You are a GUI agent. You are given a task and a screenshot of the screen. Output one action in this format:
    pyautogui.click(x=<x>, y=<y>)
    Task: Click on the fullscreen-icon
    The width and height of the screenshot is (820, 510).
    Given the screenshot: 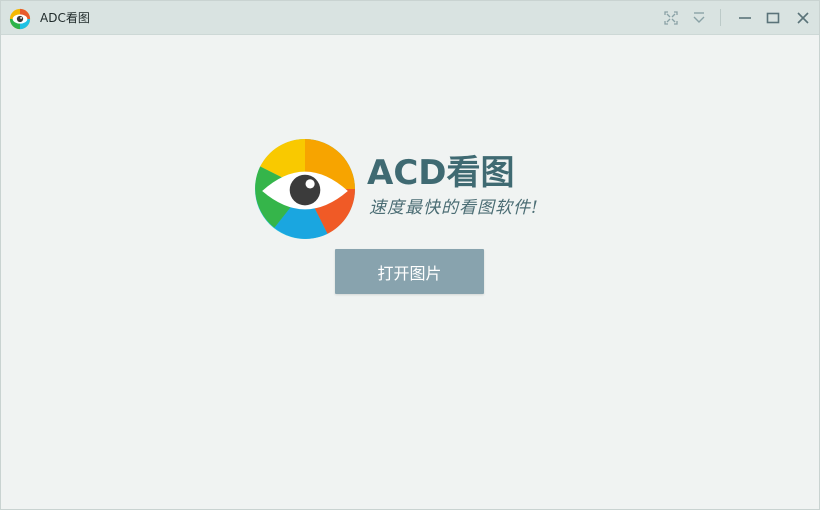 What is the action you would take?
    pyautogui.click(x=671, y=18)
    